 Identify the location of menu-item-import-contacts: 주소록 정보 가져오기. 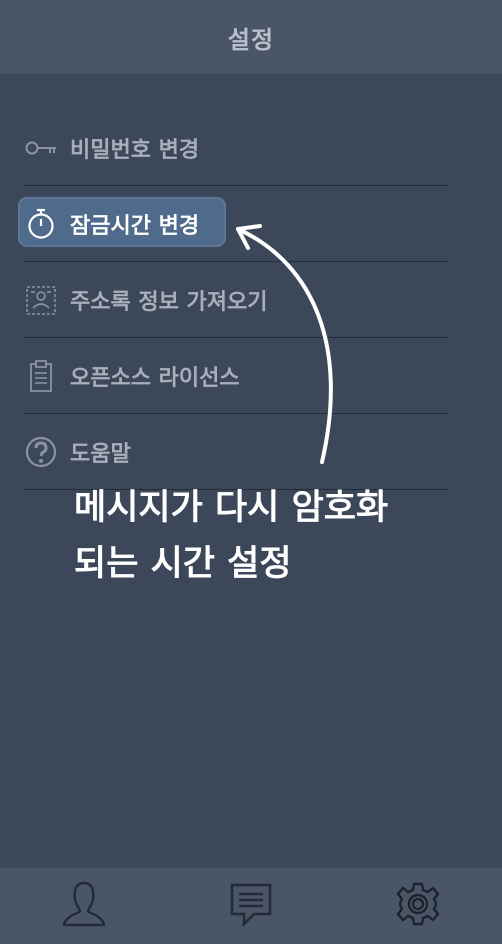
(236, 300).